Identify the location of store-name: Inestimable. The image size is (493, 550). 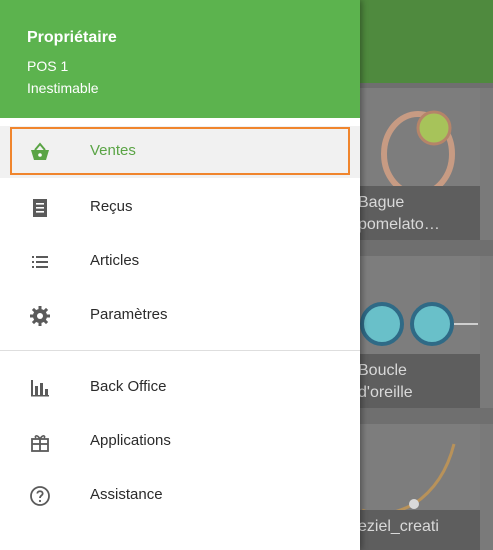
(63, 88).